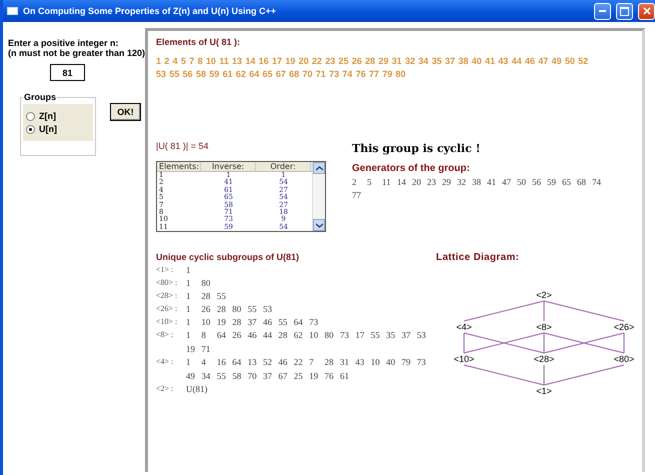 The height and width of the screenshot is (475, 655). I want to click on generator-number: 50, so click(522, 182).